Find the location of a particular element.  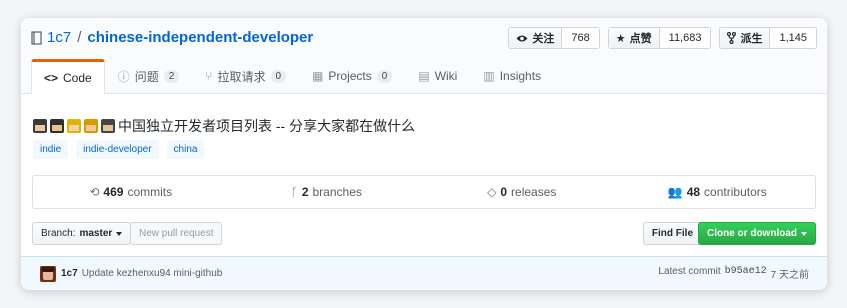

star-button: ★ 点赞 is located at coordinates (634, 38).